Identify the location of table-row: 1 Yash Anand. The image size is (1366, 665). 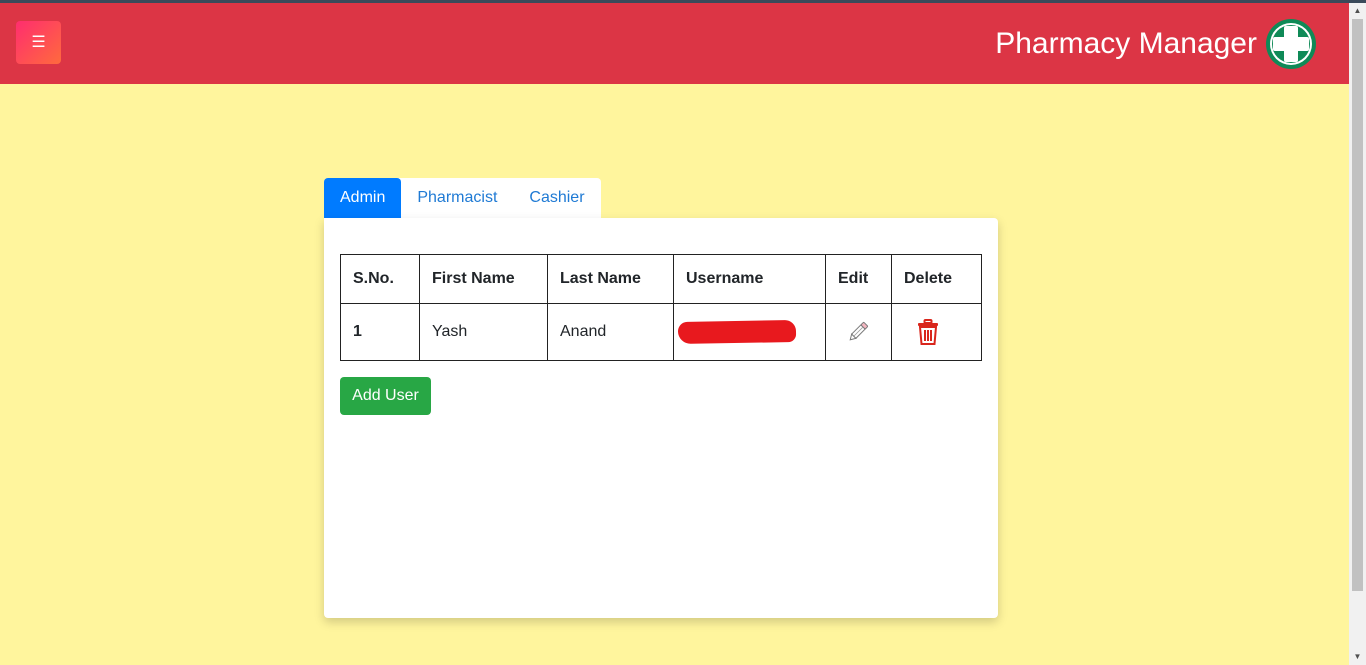
(661, 332).